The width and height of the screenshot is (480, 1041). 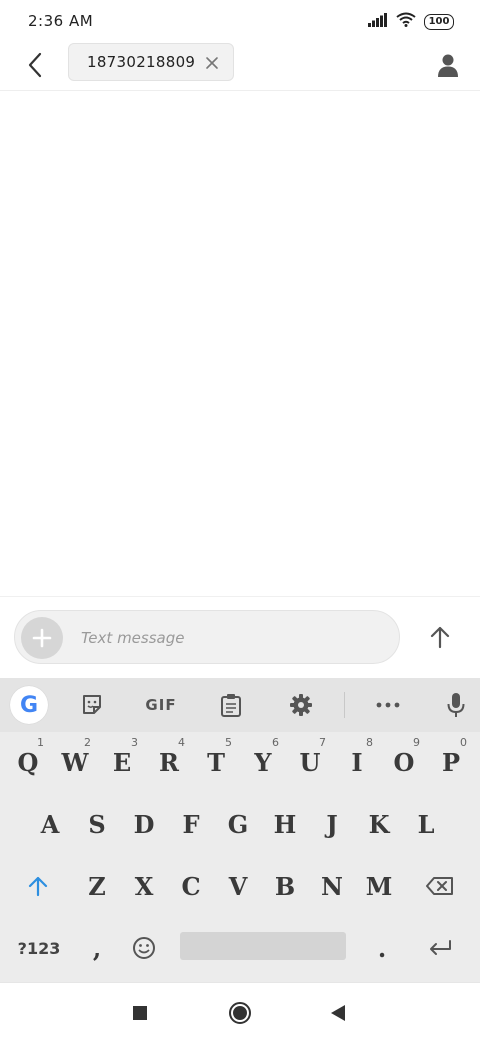 I want to click on emoji-icon, so click(x=144, y=948).